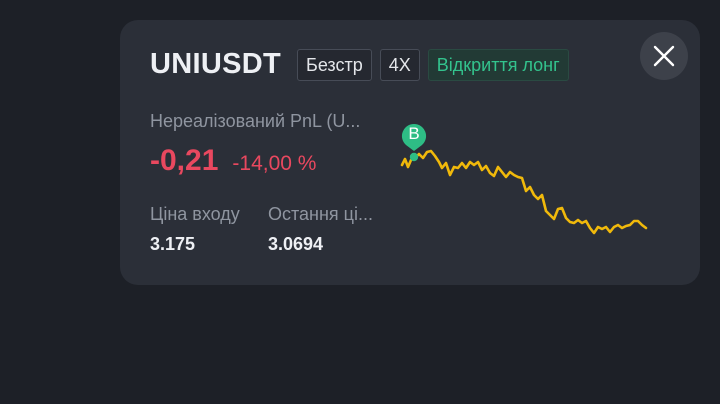 The height and width of the screenshot is (404, 720). I want to click on buy-marker-label: B, so click(413, 133).